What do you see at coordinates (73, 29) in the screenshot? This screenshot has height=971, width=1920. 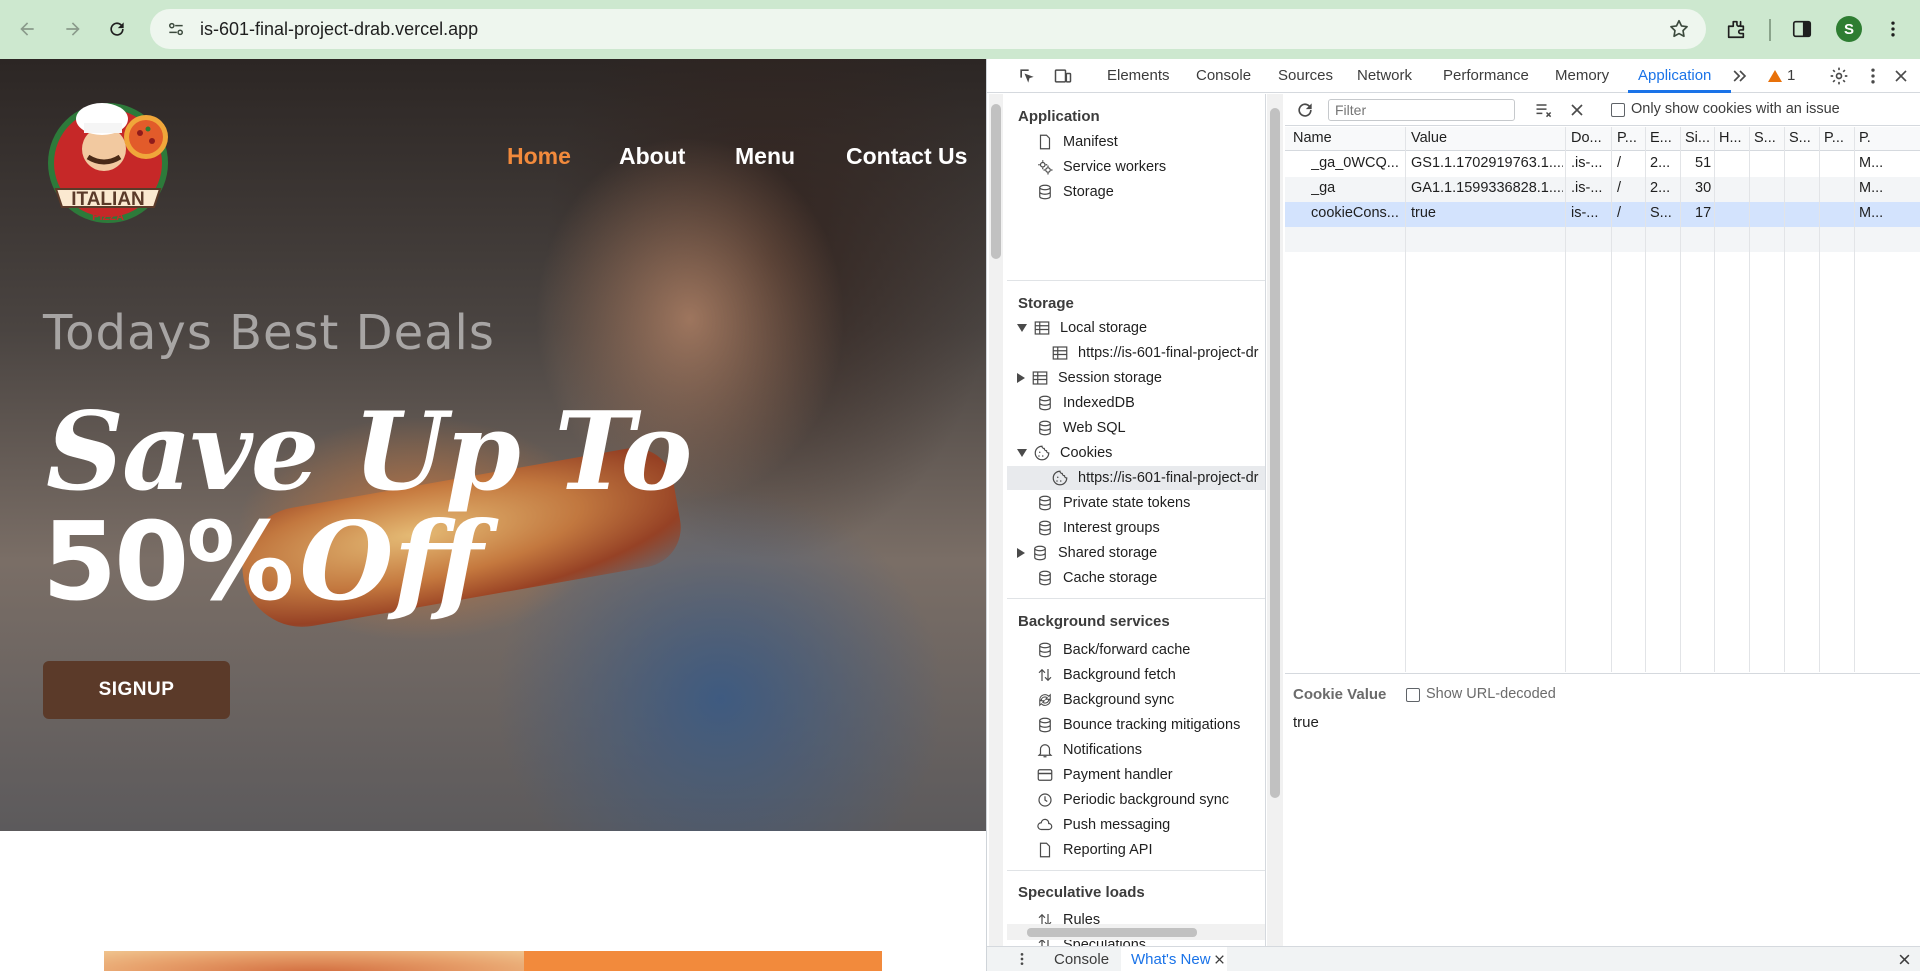 I see `forward-icon` at bounding box center [73, 29].